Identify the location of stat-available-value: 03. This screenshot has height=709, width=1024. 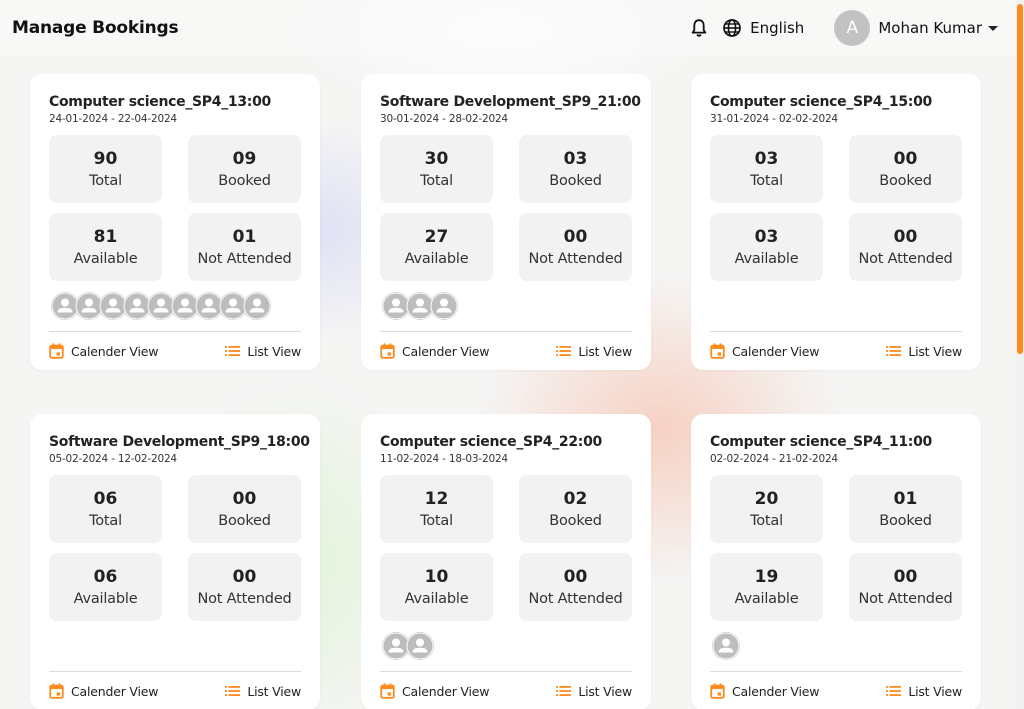
(766, 237).